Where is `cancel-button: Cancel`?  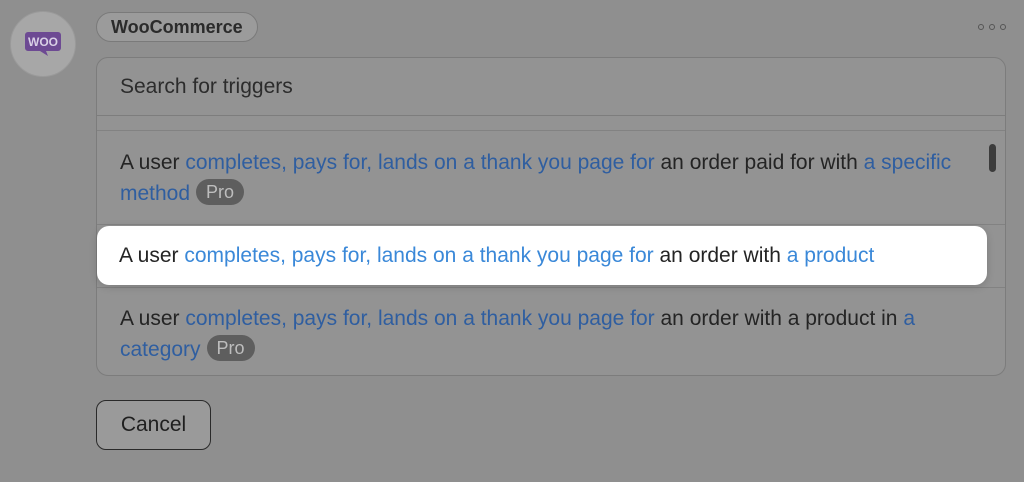 cancel-button: Cancel is located at coordinates (153, 425).